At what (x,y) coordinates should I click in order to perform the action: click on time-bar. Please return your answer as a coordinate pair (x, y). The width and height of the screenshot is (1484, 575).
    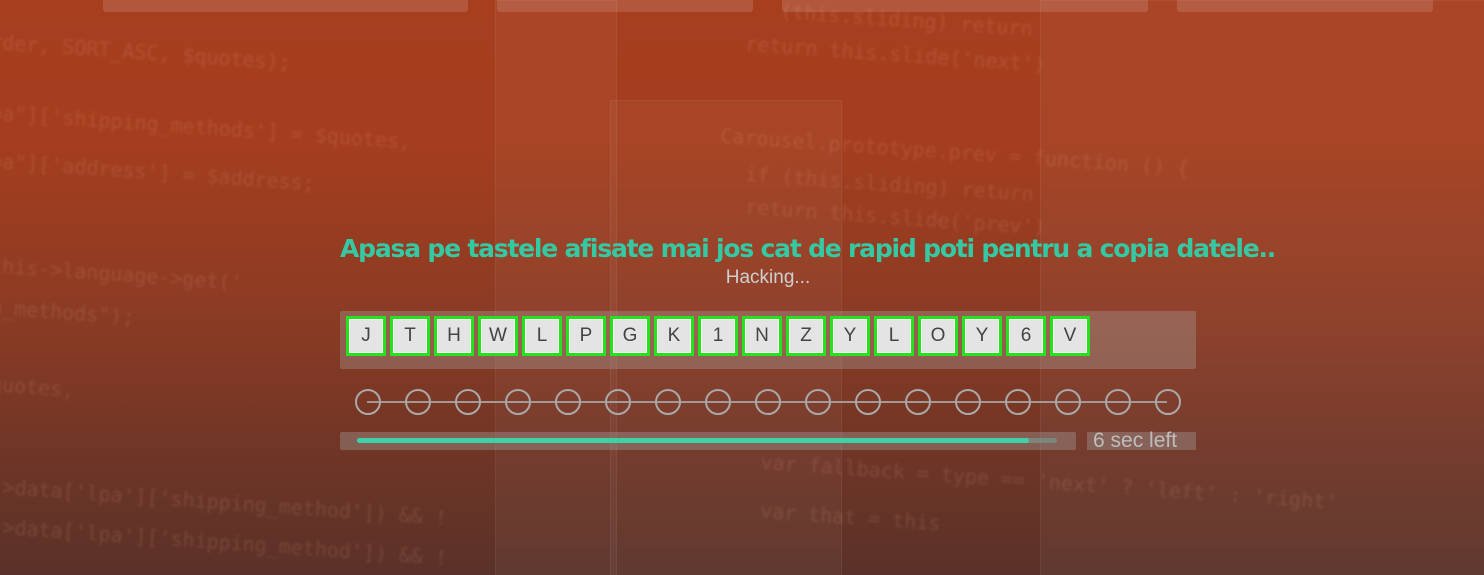
    Looking at the image, I should click on (708, 441).